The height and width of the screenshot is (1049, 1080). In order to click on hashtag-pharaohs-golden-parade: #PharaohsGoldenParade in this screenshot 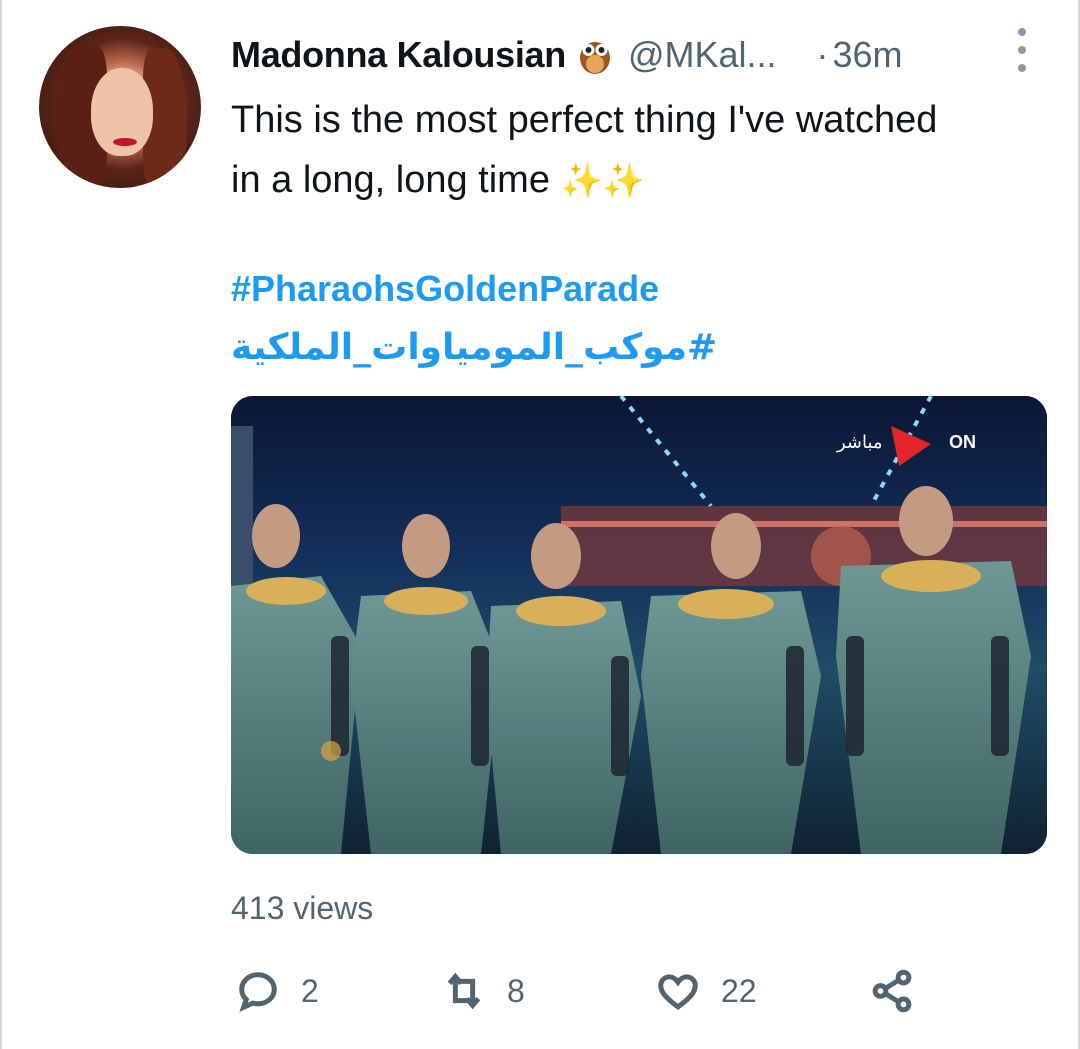, I will do `click(445, 289)`.